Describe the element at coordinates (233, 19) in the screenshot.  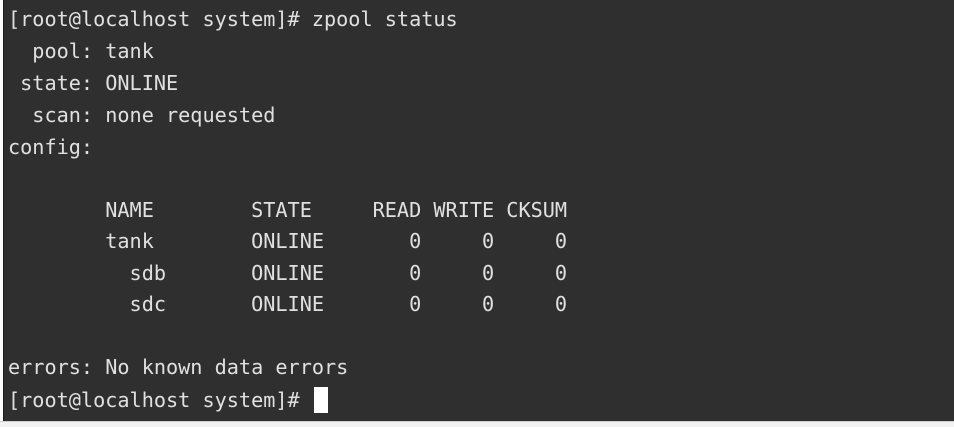
I see `command-line: [root@localhost system]# zpool status` at that location.